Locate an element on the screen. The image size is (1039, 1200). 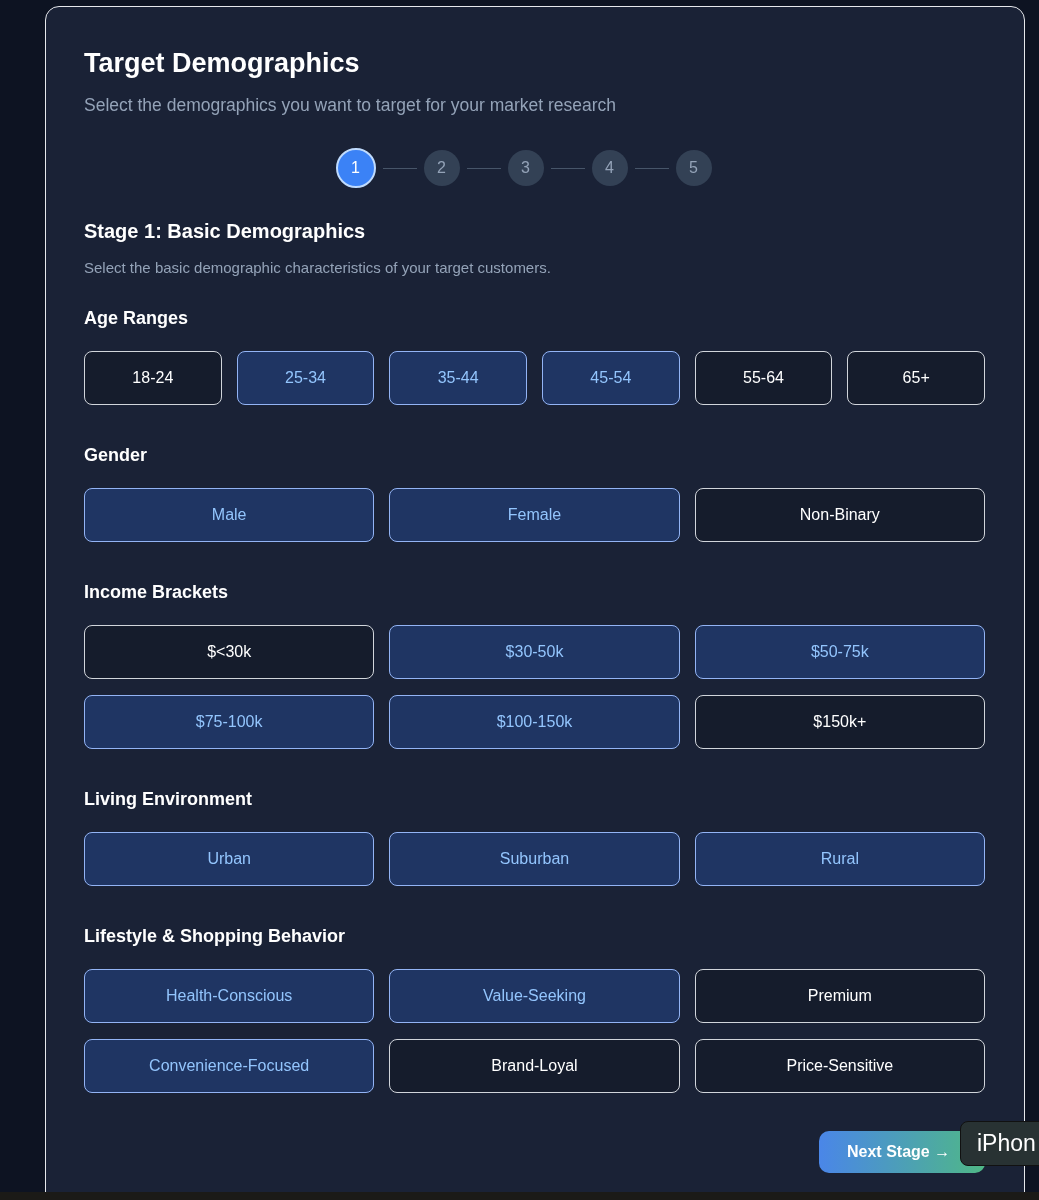
option-button: Health-Conscious is located at coordinates (229, 996).